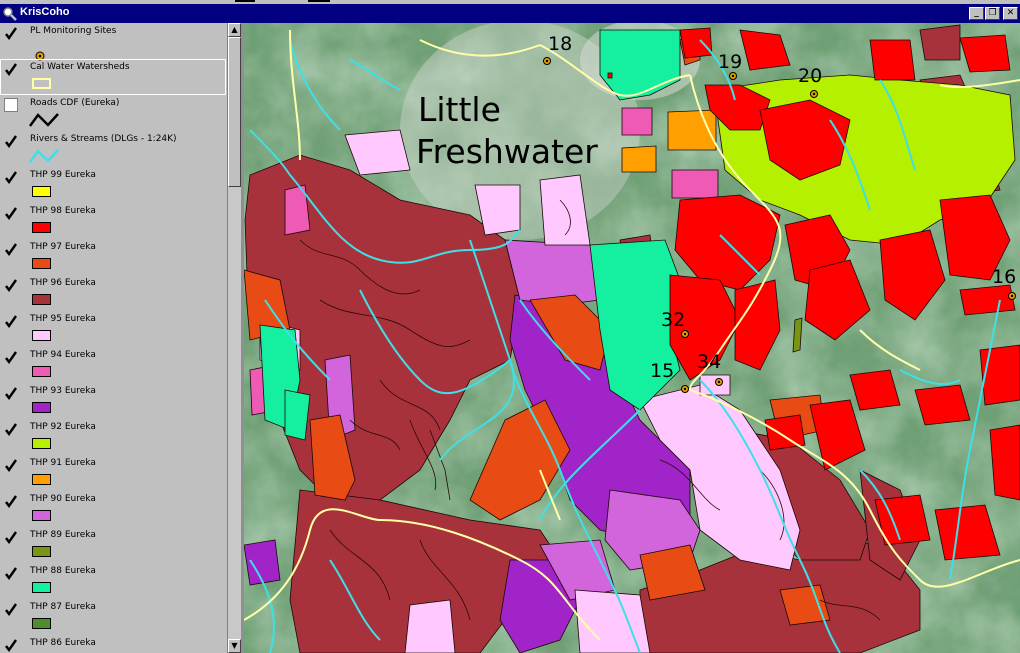 This screenshot has height=653, width=1020. Describe the element at coordinates (113, 329) in the screenshot. I see `legend-entry: THP 95 Eureka` at that location.